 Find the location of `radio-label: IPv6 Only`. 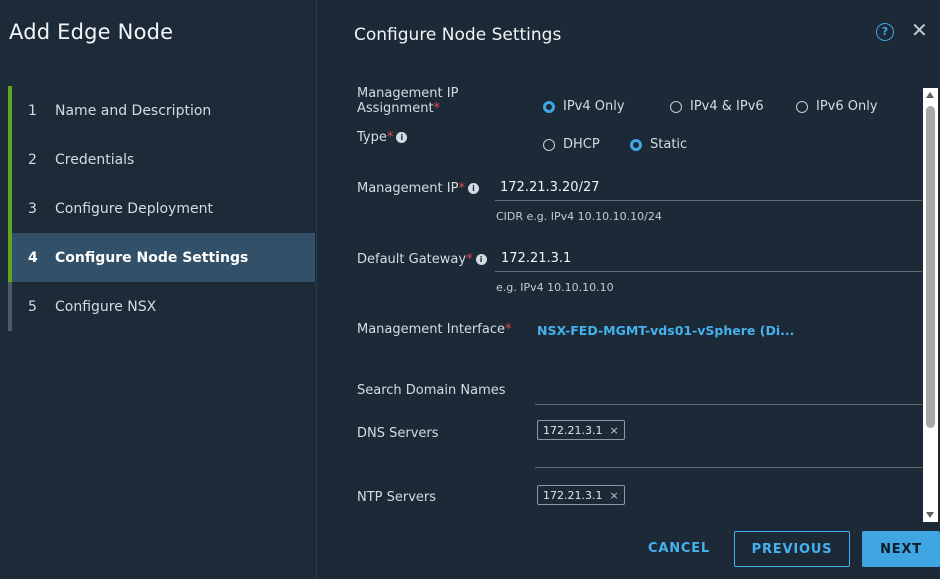

radio-label: IPv6 Only is located at coordinates (847, 106).